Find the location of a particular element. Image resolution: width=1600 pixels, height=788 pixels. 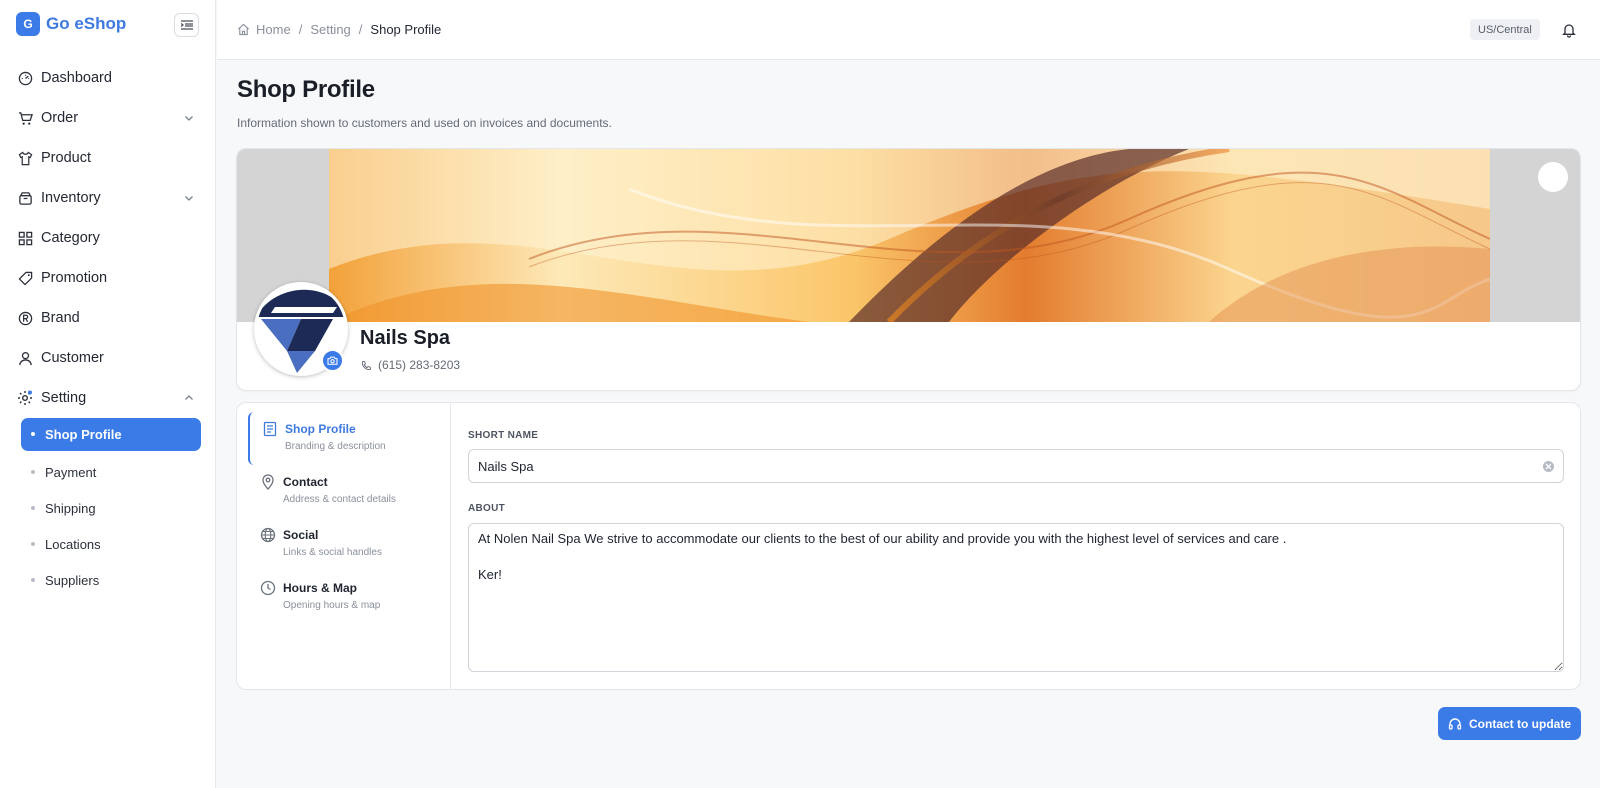

box-icon is located at coordinates (25, 198).